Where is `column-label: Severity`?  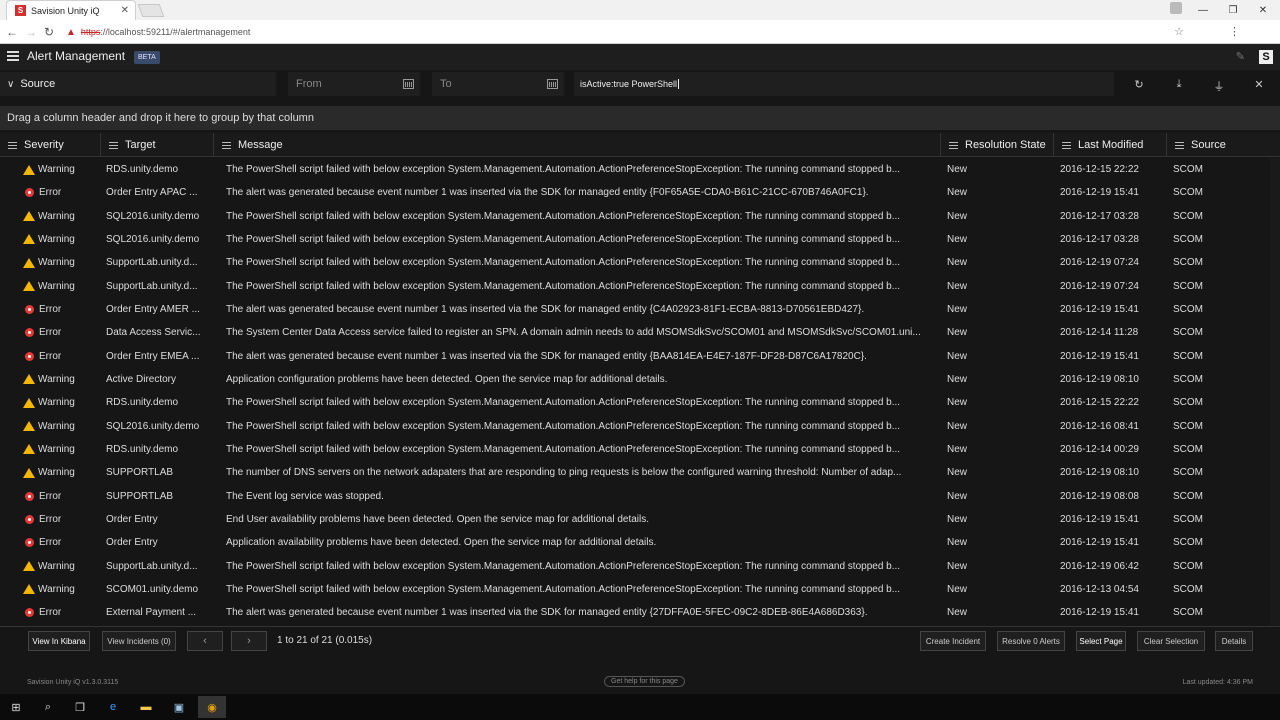
column-label: Severity is located at coordinates (44, 145).